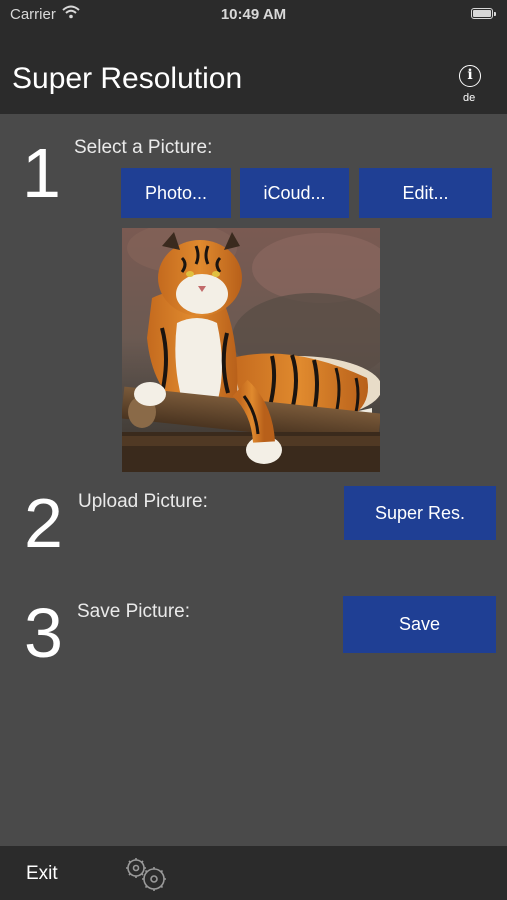 The height and width of the screenshot is (900, 507). I want to click on clock: 10:49 AM, so click(253, 14).